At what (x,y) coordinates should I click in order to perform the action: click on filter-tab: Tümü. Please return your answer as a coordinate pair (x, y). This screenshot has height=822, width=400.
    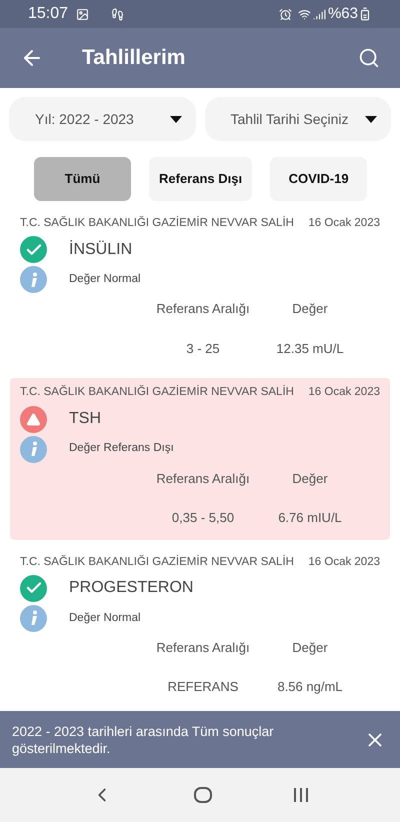
    Looking at the image, I should click on (82, 179).